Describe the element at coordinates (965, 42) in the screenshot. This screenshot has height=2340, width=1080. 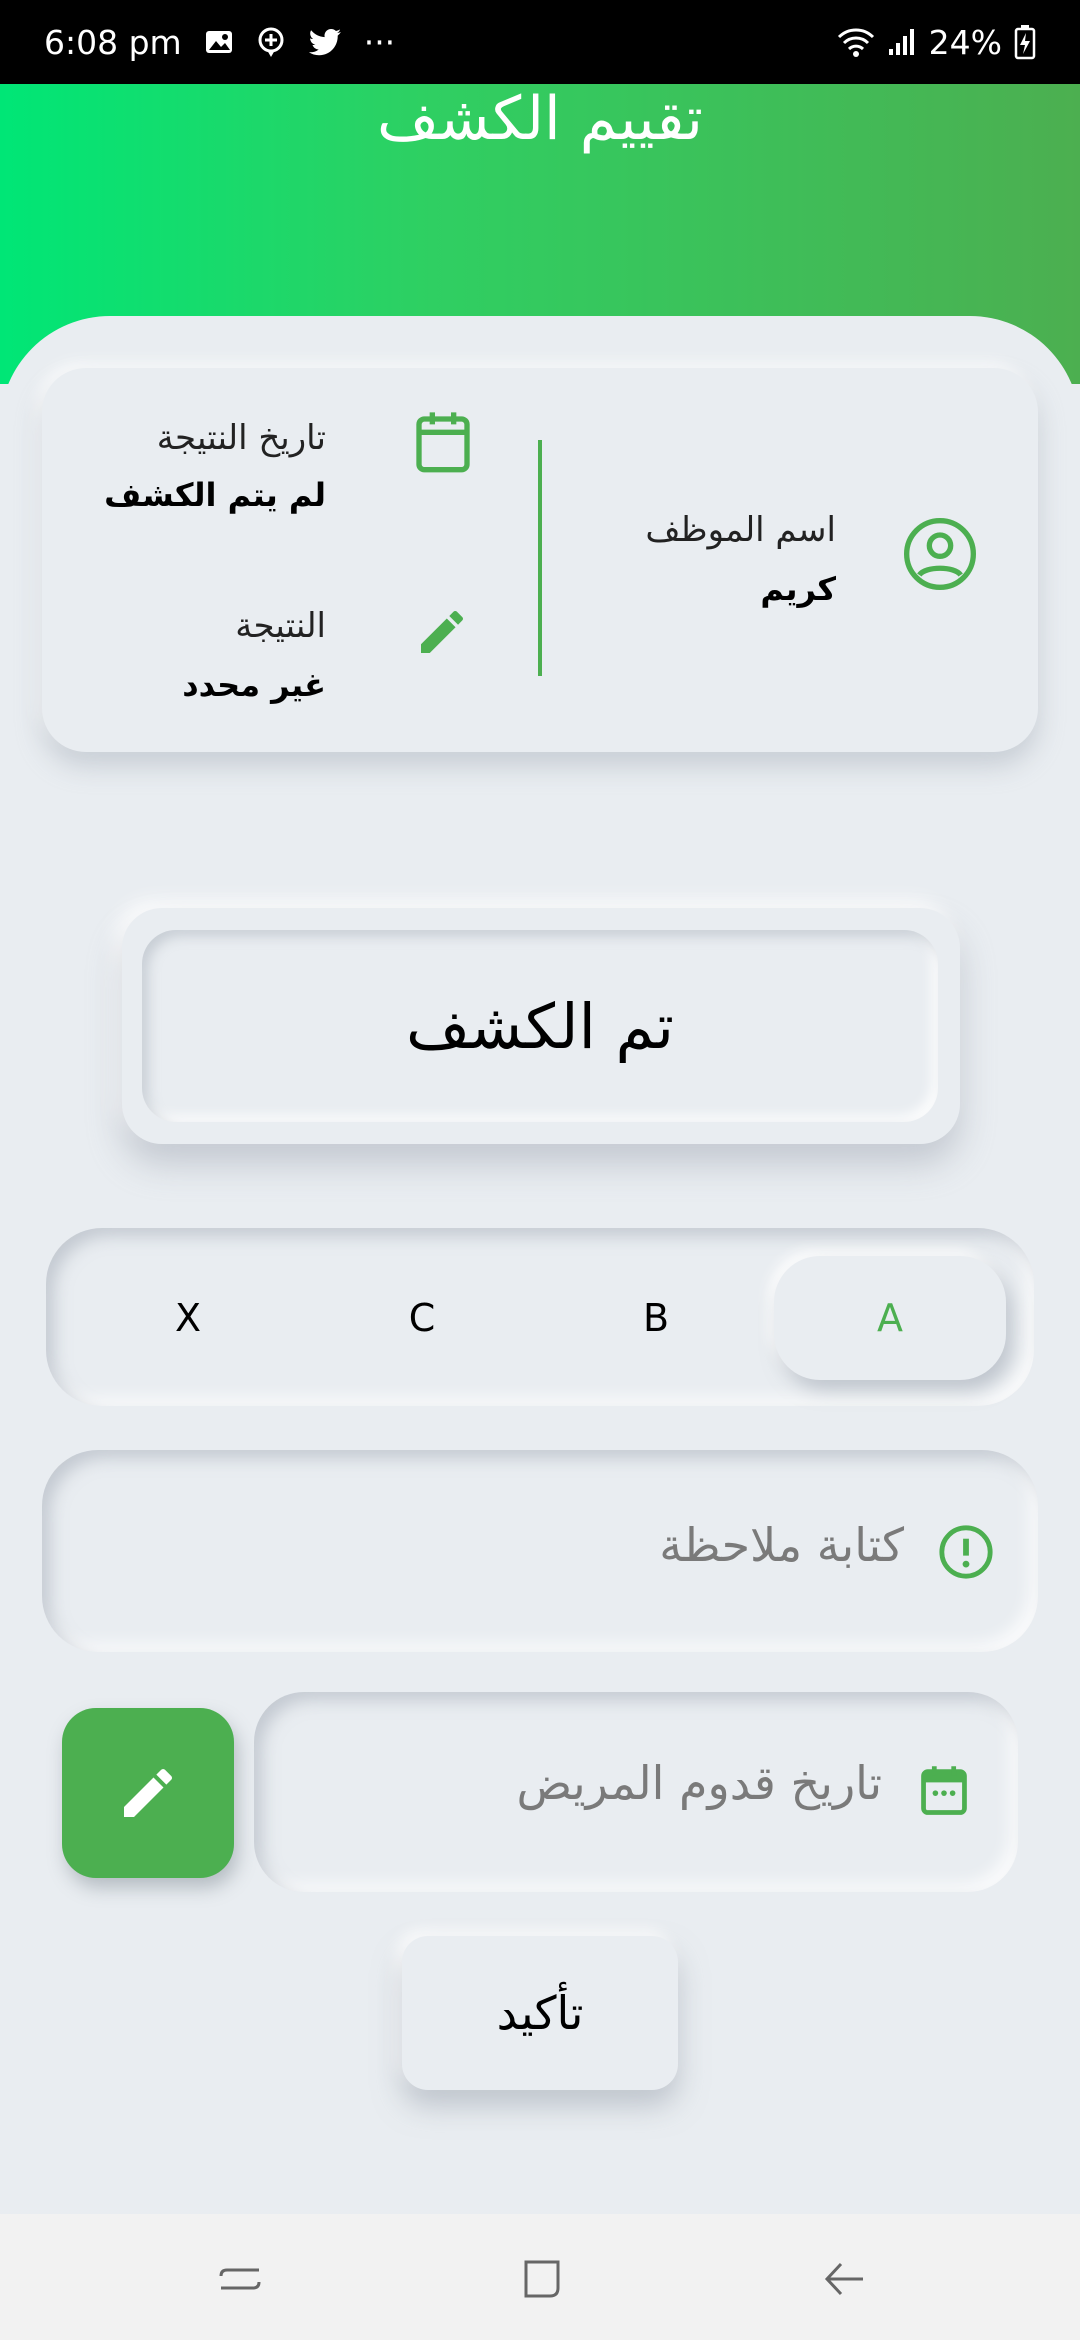
I see `battery-percent: 24%` at that location.